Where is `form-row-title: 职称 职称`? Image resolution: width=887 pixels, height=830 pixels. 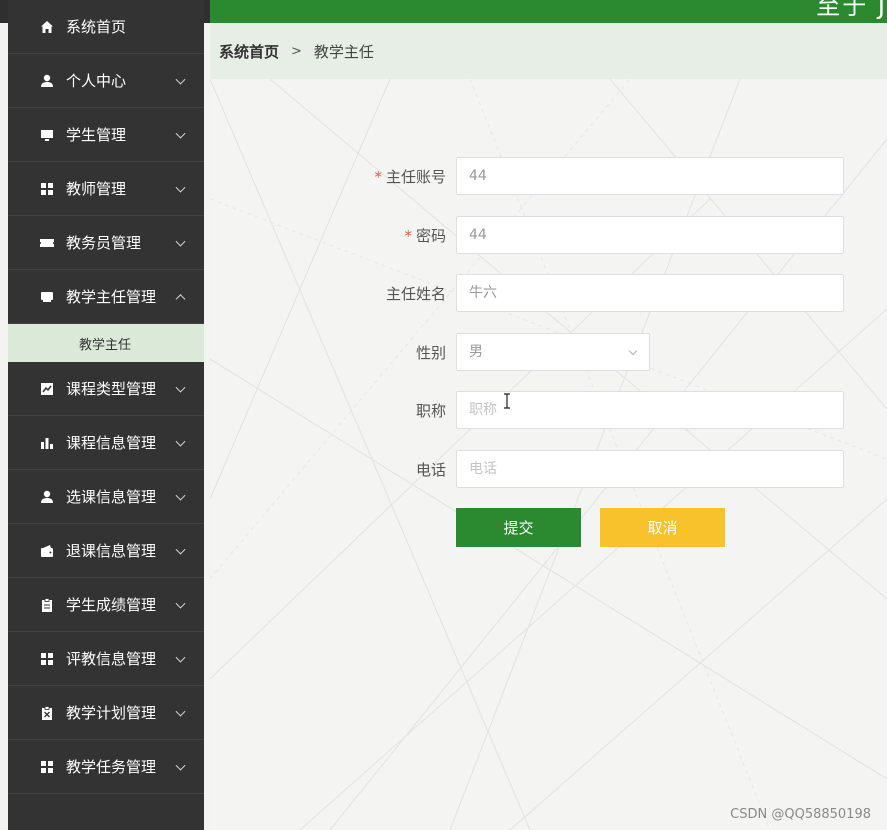 form-row-title: 职称 职称 is located at coordinates (548, 411).